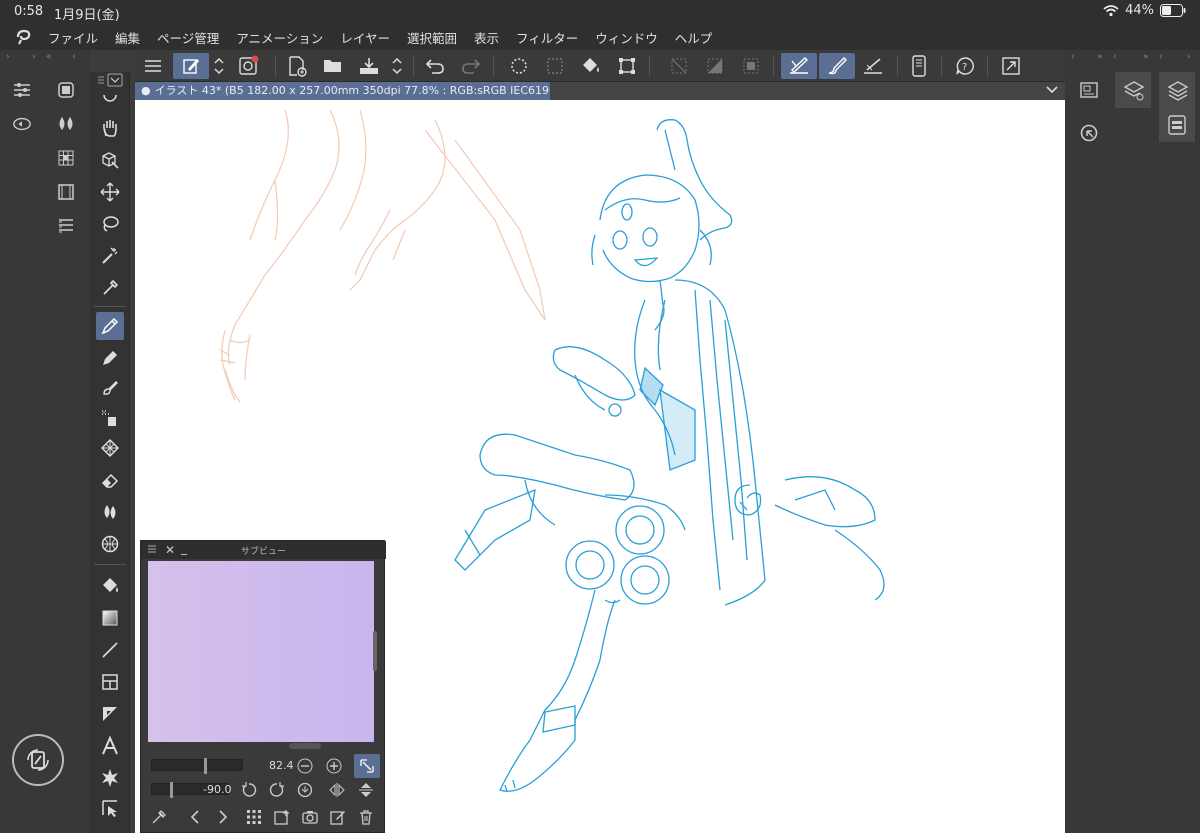  Describe the element at coordinates (110, 512) in the screenshot. I see `blend-tool` at that location.